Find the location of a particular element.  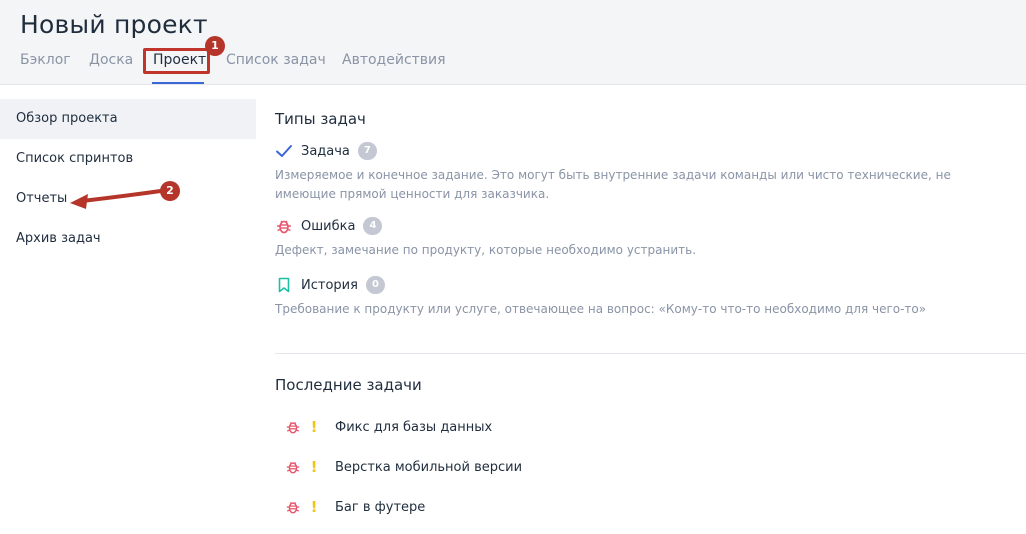

task-type-task: Задача 7 is located at coordinates (326, 151).